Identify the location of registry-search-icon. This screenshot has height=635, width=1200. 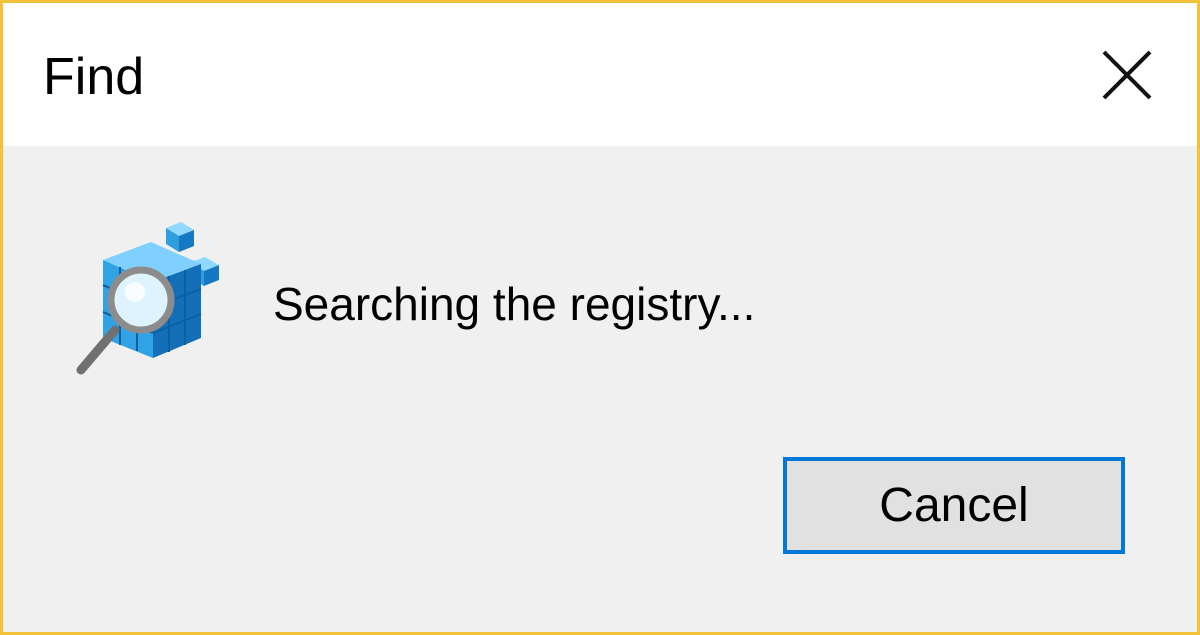
(148, 300).